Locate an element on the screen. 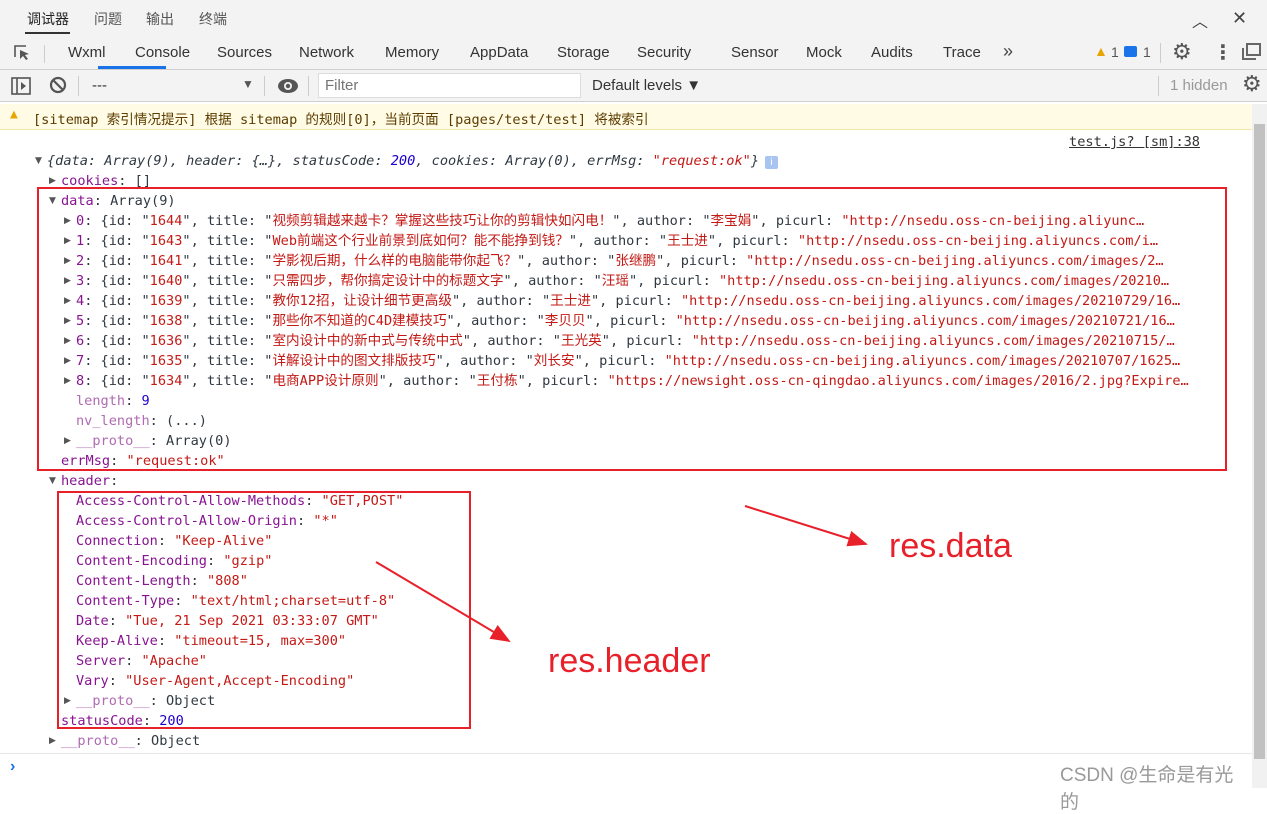  tab-storage: Storage is located at coordinates (583, 52).